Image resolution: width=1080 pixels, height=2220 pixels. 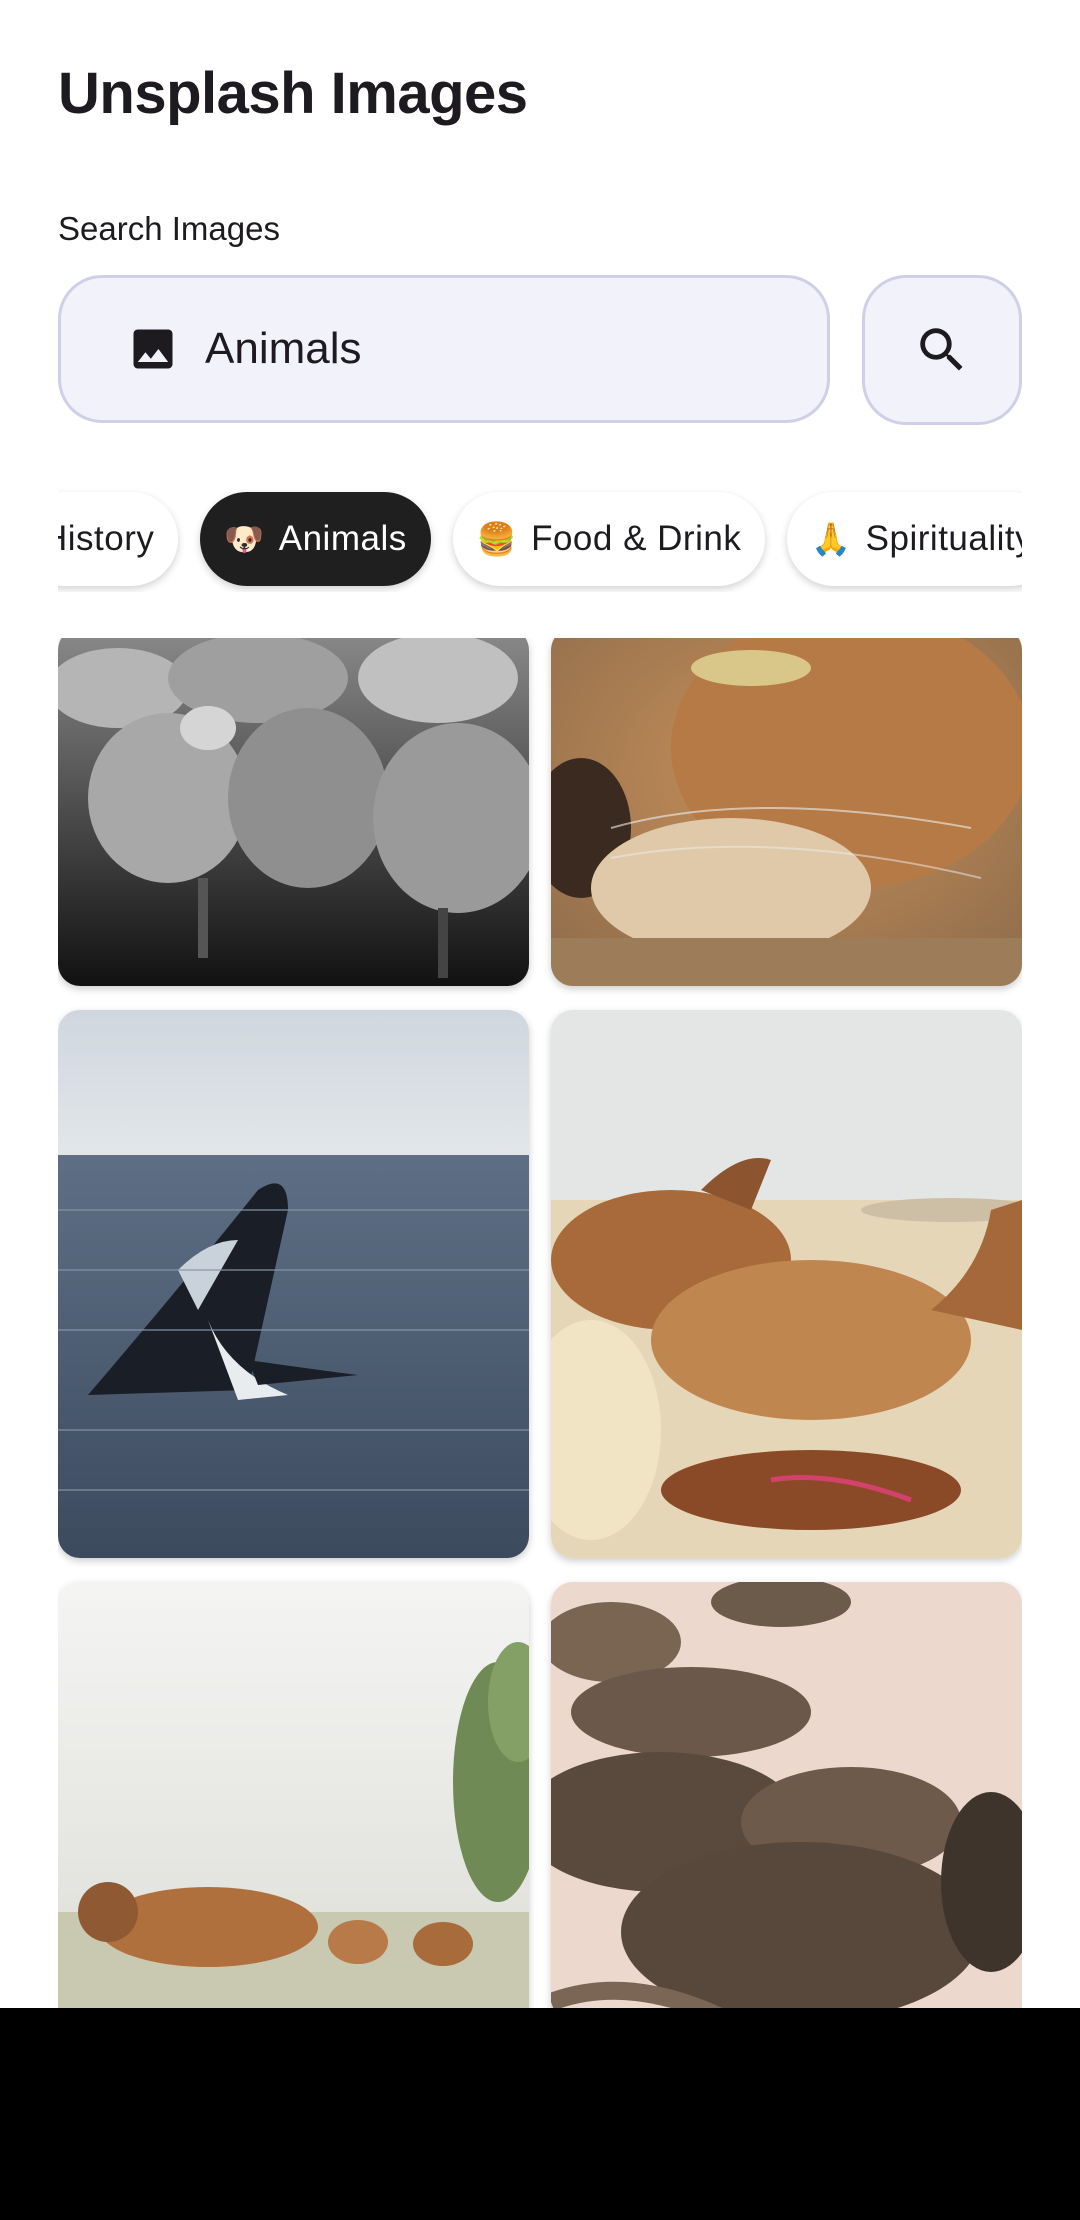 I want to click on chip-animals: 🐶 Animals, so click(x=315, y=539).